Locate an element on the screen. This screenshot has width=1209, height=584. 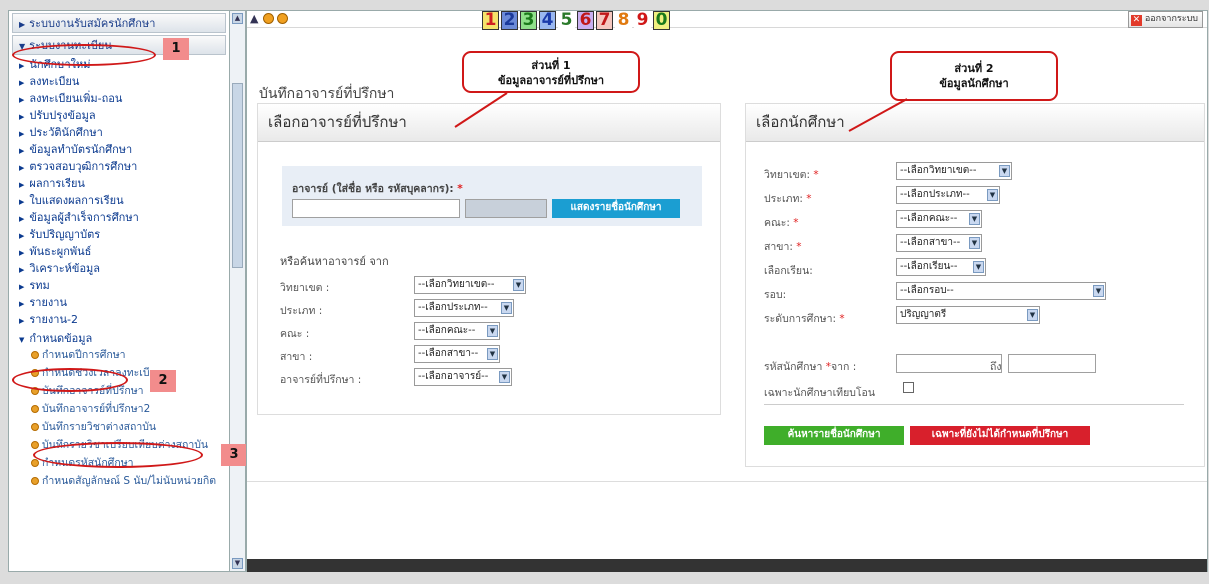
sidebar-item: ▶ ผลการเรียน is located at coordinates (119, 183).